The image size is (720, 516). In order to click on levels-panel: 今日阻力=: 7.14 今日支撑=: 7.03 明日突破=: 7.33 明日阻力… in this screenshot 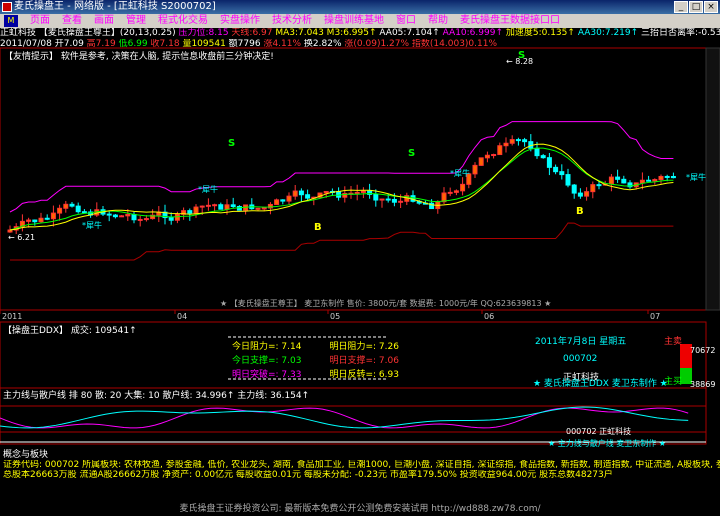, I will do `click(315, 361)`.